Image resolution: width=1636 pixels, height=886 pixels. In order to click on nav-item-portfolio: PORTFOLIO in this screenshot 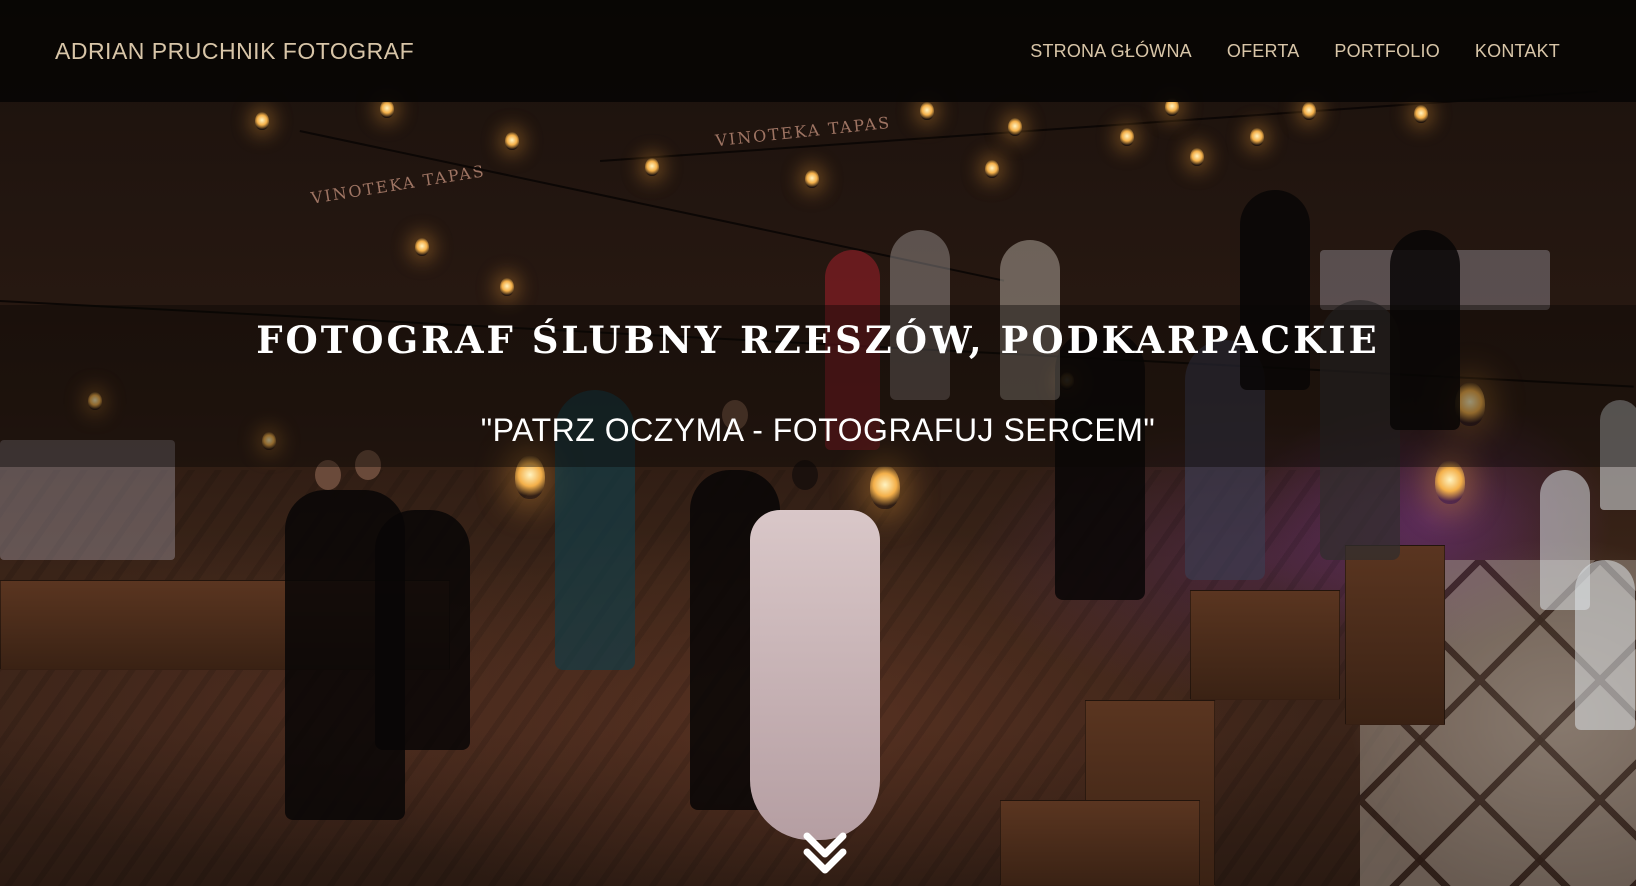, I will do `click(1387, 51)`.